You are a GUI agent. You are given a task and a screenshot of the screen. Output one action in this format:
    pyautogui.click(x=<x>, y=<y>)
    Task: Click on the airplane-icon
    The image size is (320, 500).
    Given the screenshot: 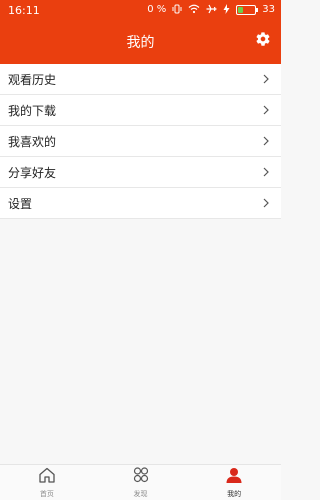 What is the action you would take?
    pyautogui.click(x=211, y=10)
    